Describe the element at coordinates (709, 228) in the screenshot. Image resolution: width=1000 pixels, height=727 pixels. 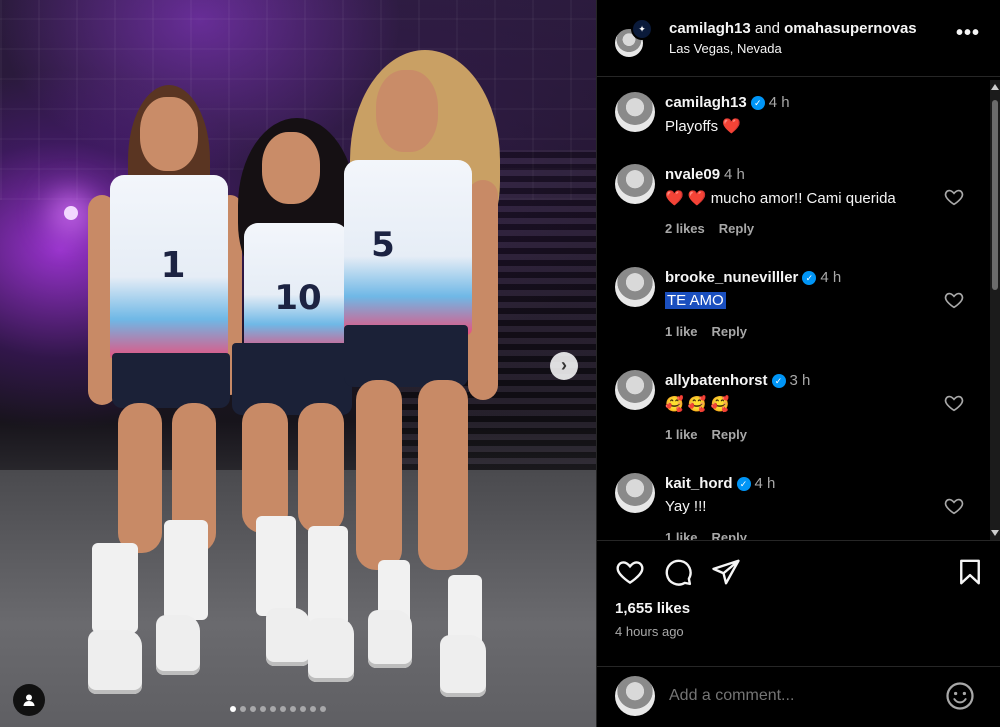
I see `comment-meta: 2 likes Reply` at that location.